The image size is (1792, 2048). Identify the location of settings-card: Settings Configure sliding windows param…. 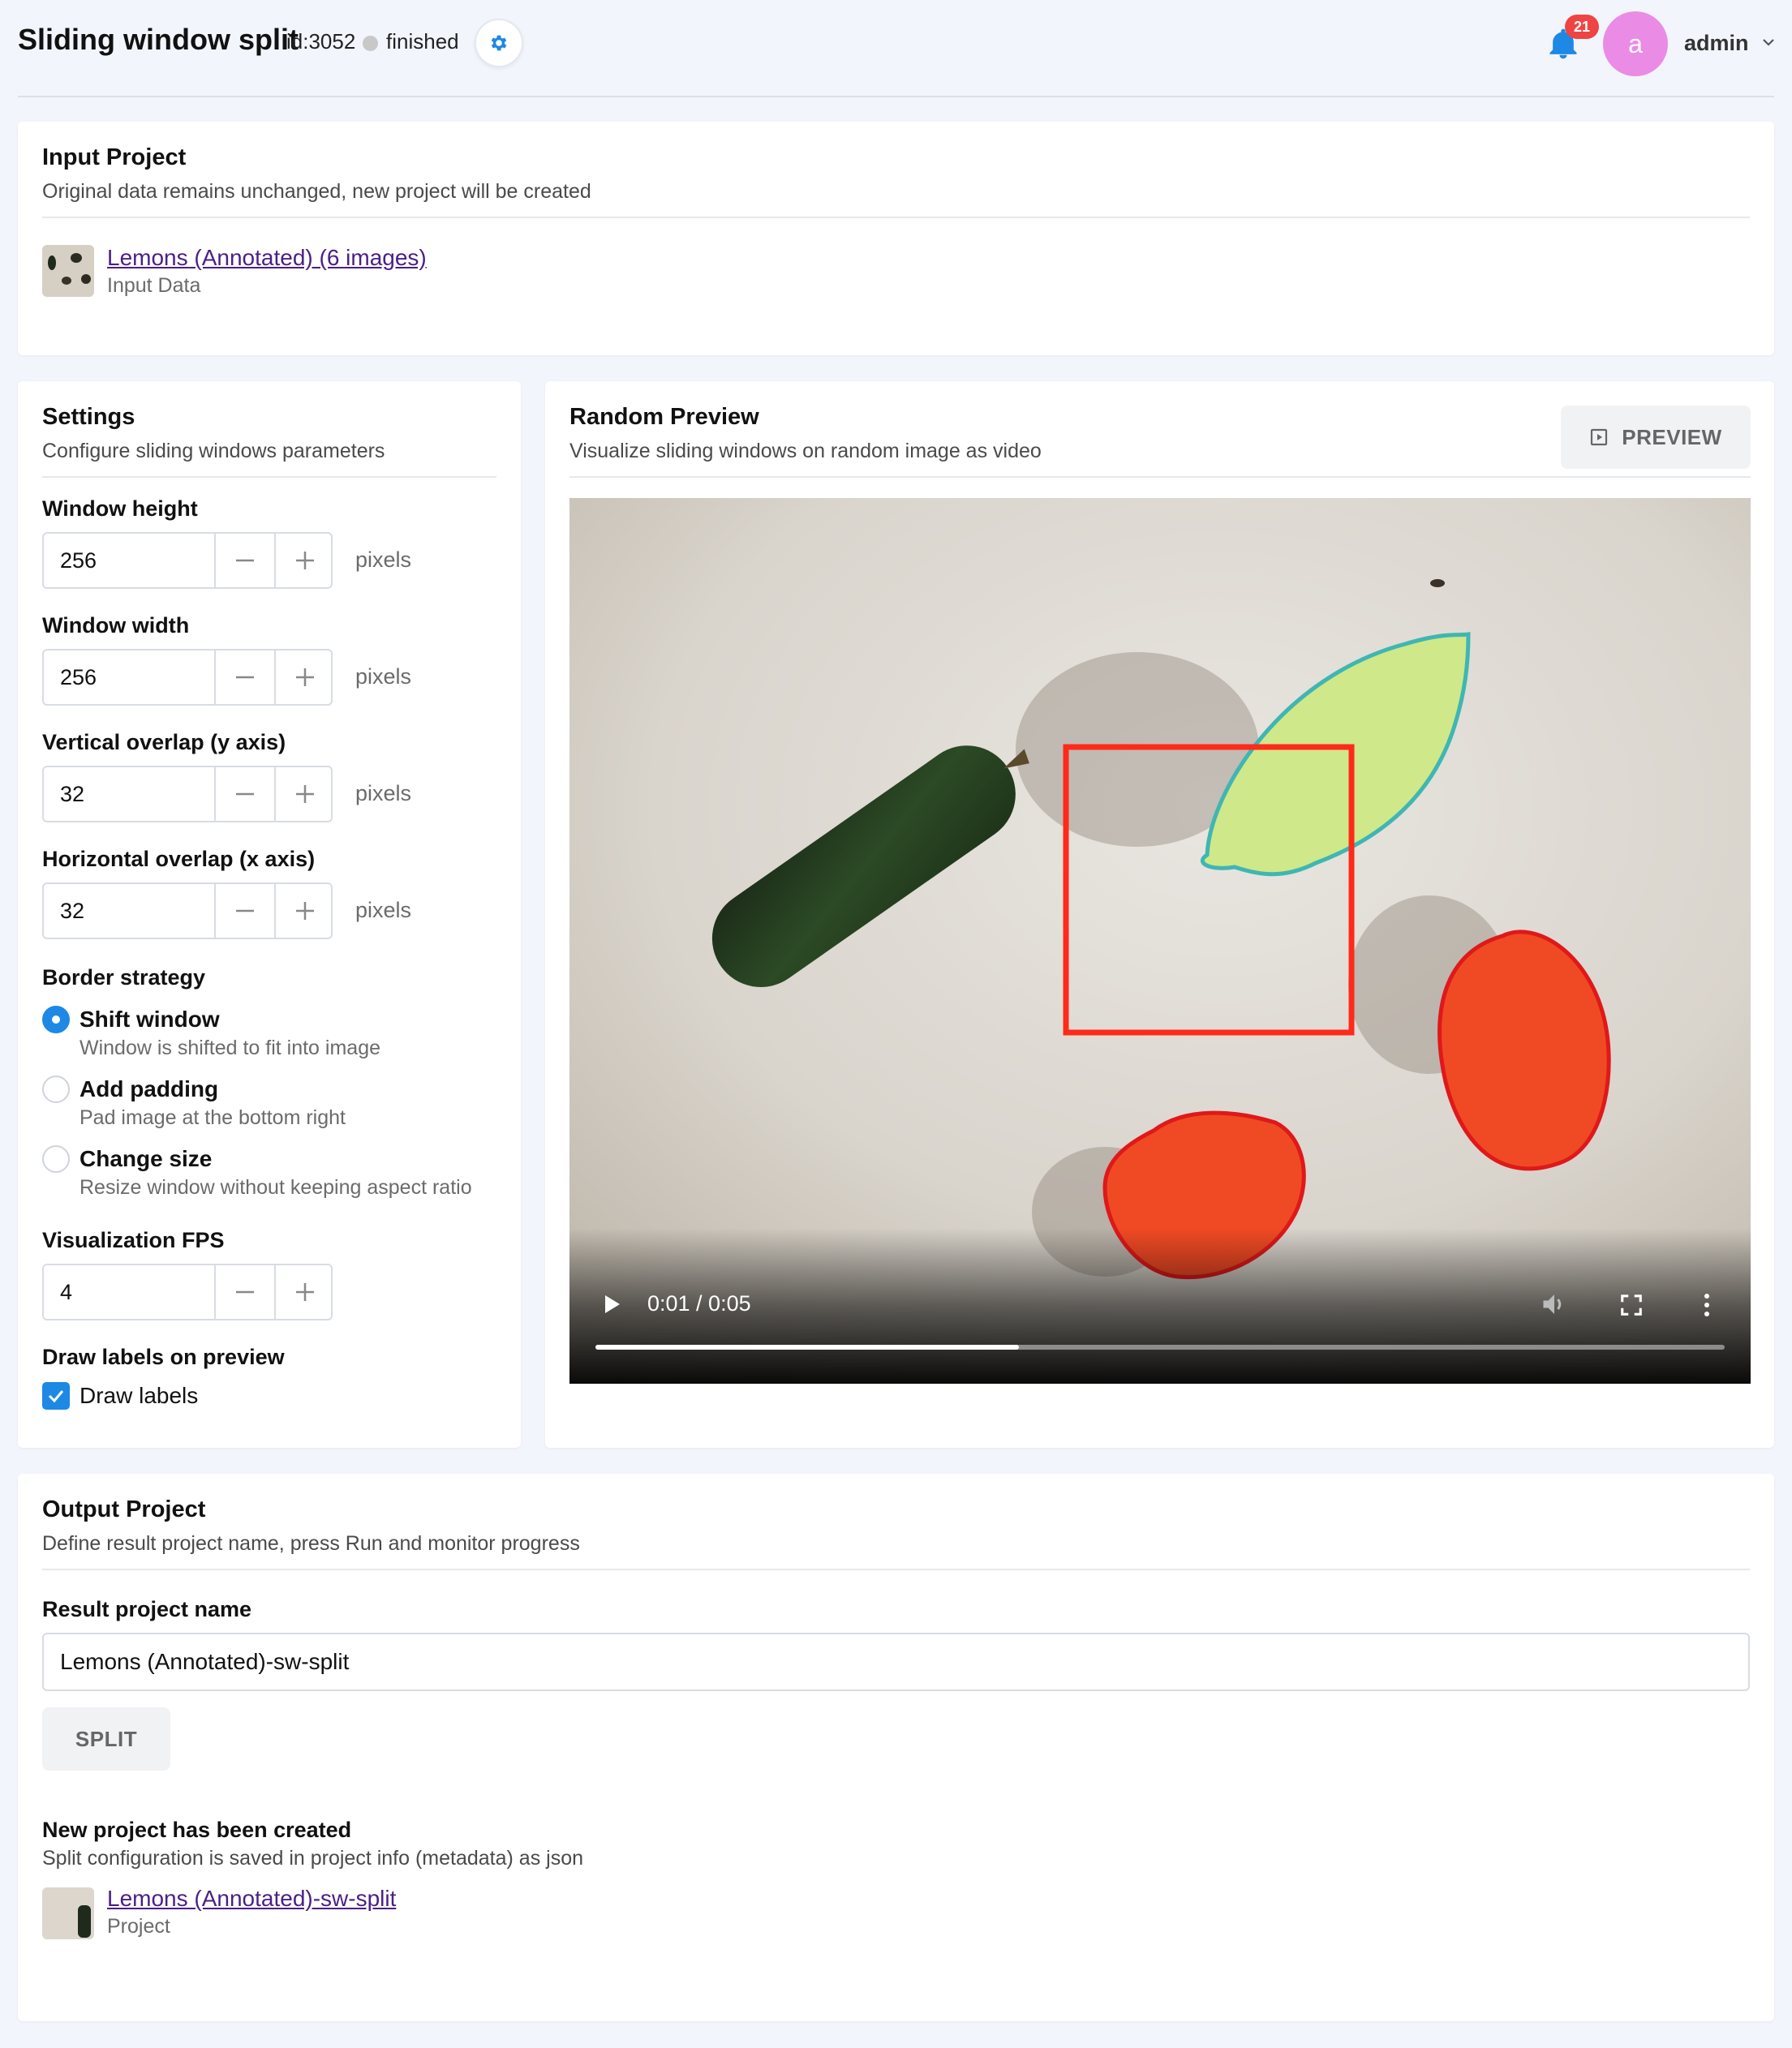
(269, 915).